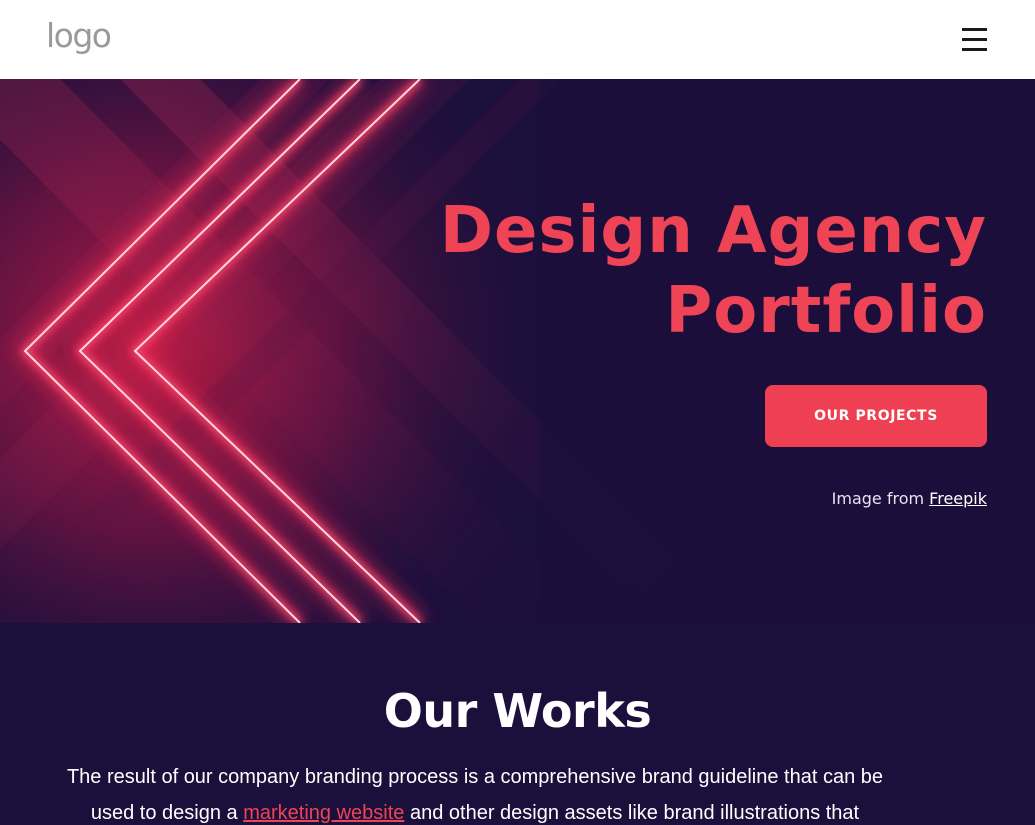 Image resolution: width=1035 pixels, height=825 pixels. Describe the element at coordinates (880, 498) in the screenshot. I see `image-credit-prefix: Image from` at that location.